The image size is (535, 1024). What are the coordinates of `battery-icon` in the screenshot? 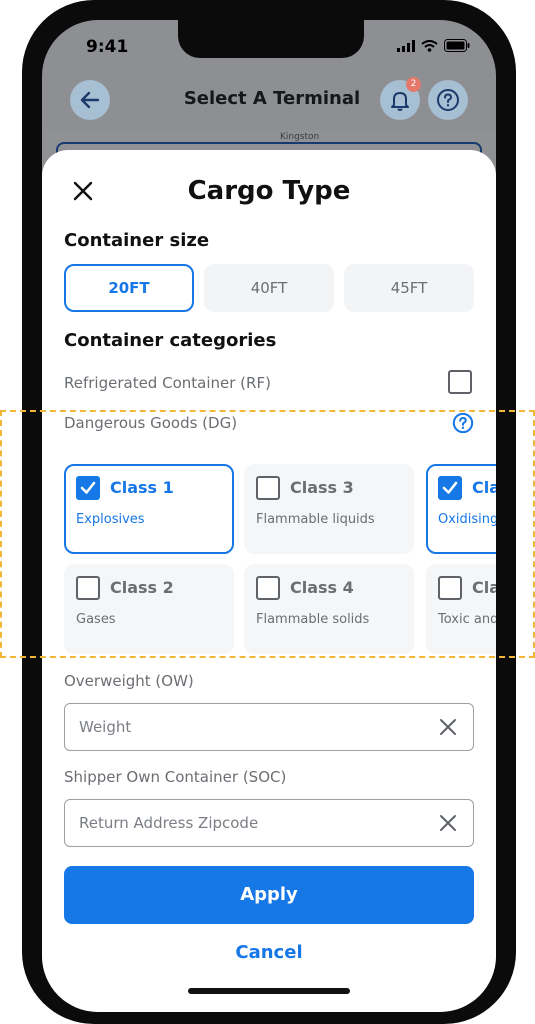 It's located at (457, 45).